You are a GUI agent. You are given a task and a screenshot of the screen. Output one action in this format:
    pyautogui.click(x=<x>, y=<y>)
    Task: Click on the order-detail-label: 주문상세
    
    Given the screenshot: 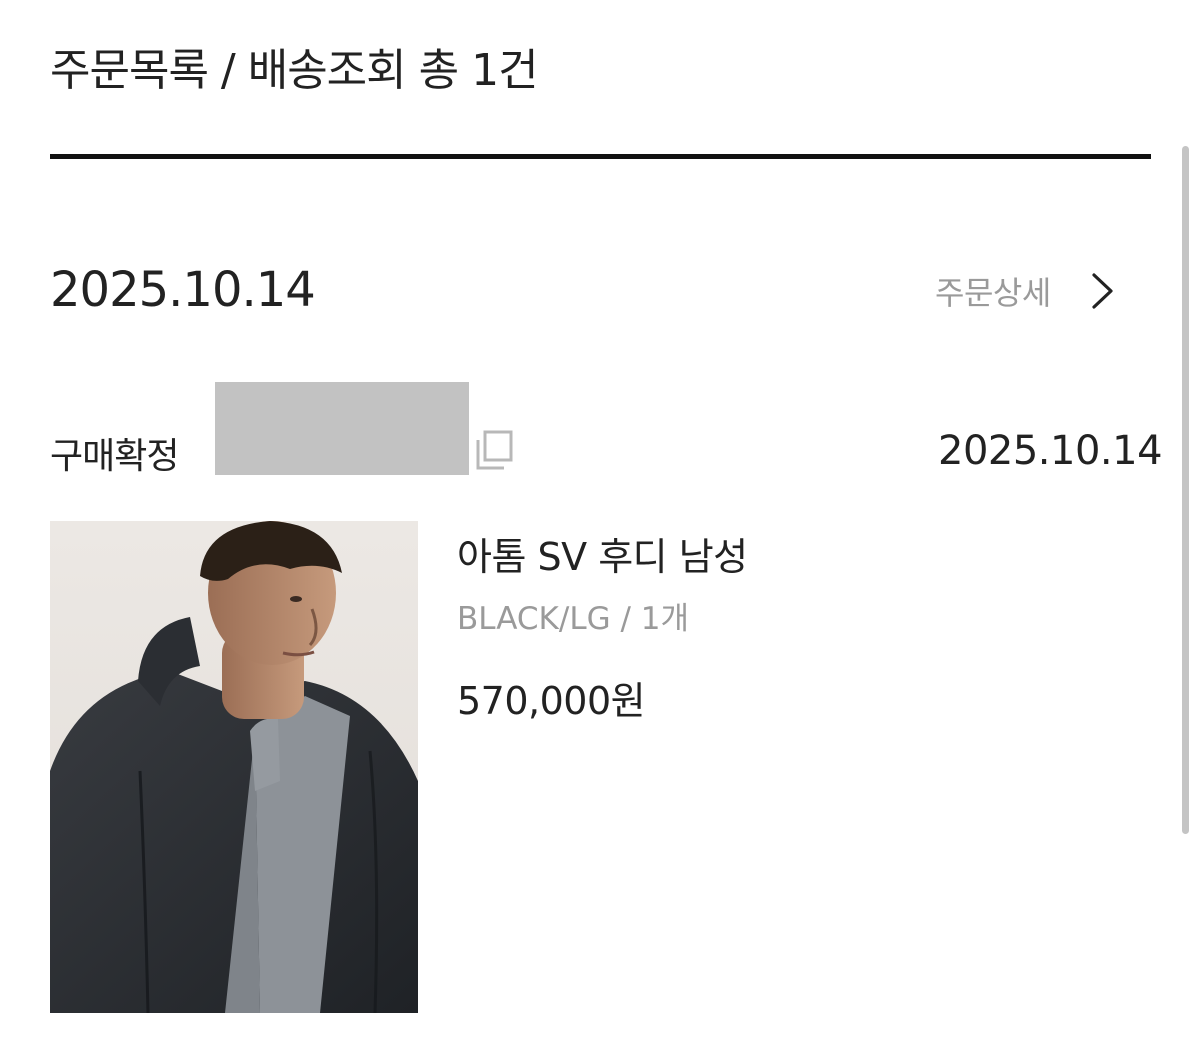 What is the action you would take?
    pyautogui.click(x=993, y=293)
    